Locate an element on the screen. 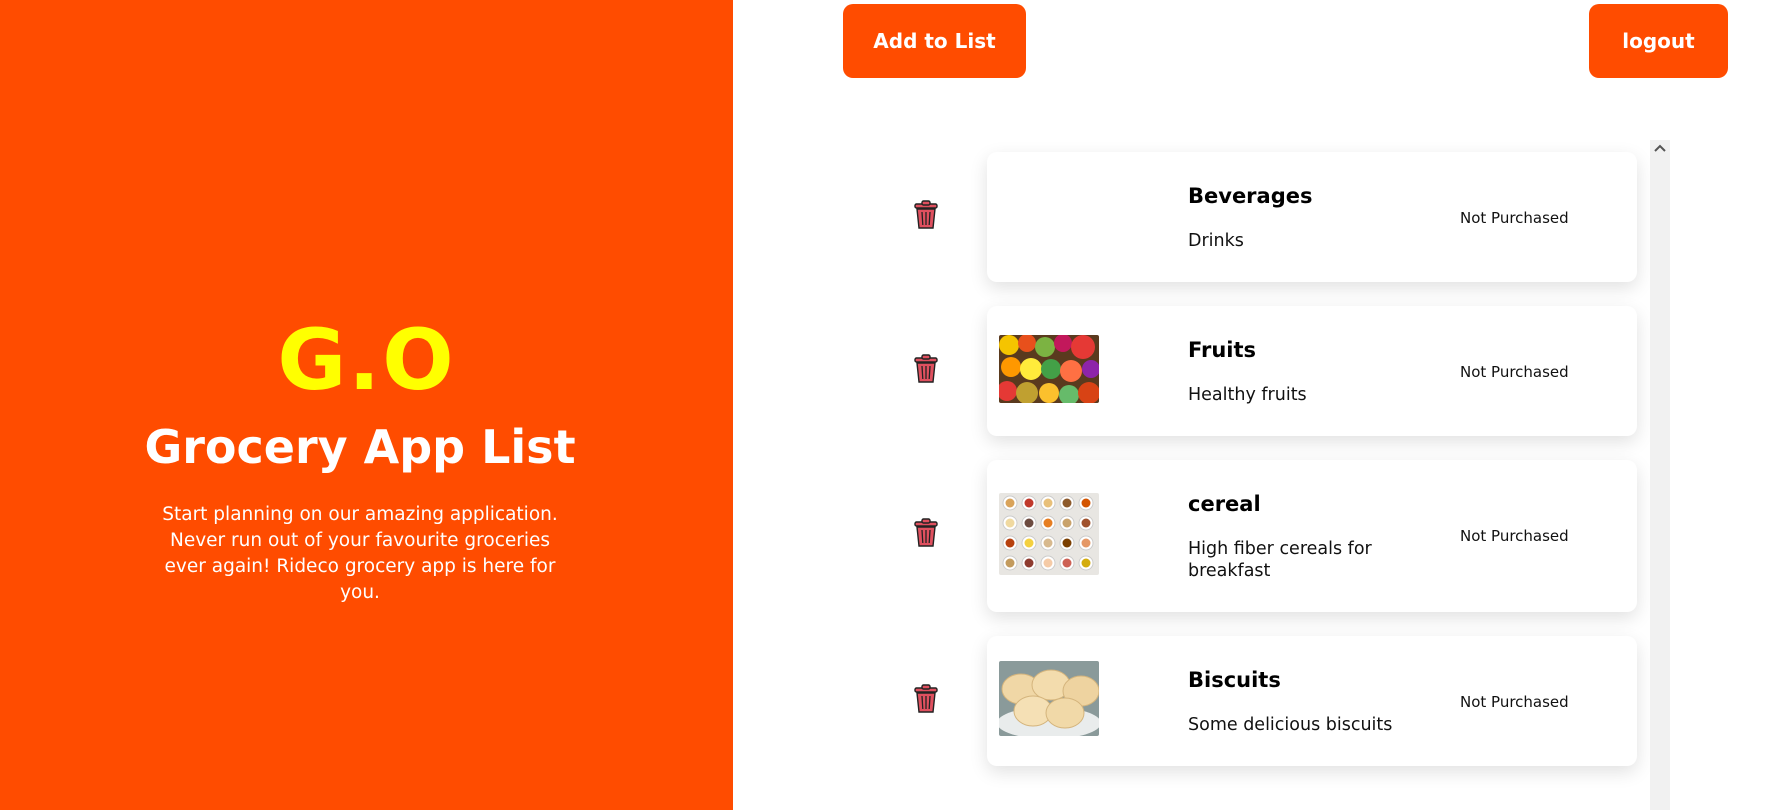 The image size is (1785, 810). item-name: Fruits is located at coordinates (1222, 350).